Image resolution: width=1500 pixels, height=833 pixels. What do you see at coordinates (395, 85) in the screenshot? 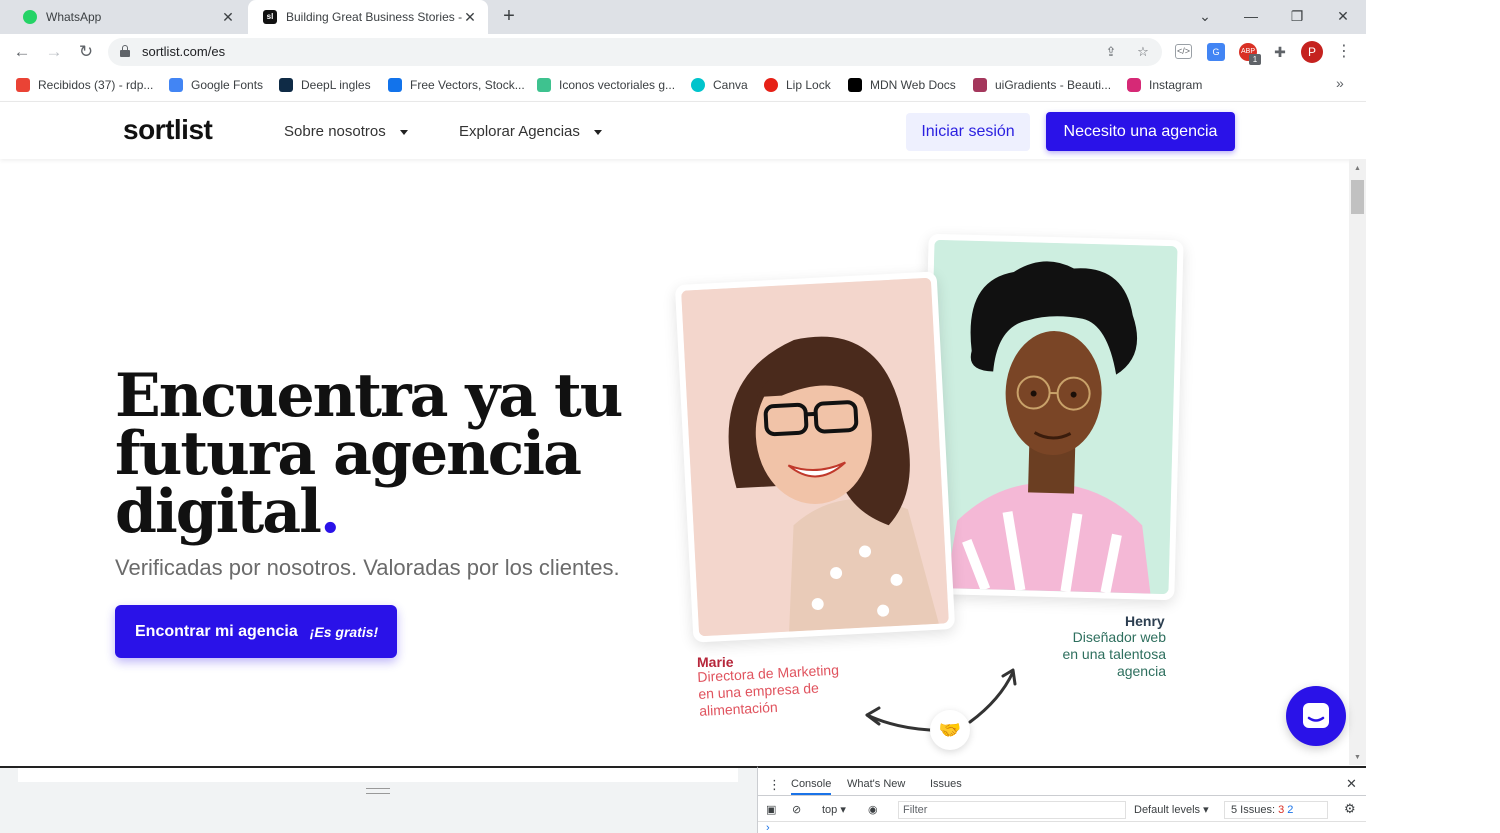
I see `freepik-icon` at bounding box center [395, 85].